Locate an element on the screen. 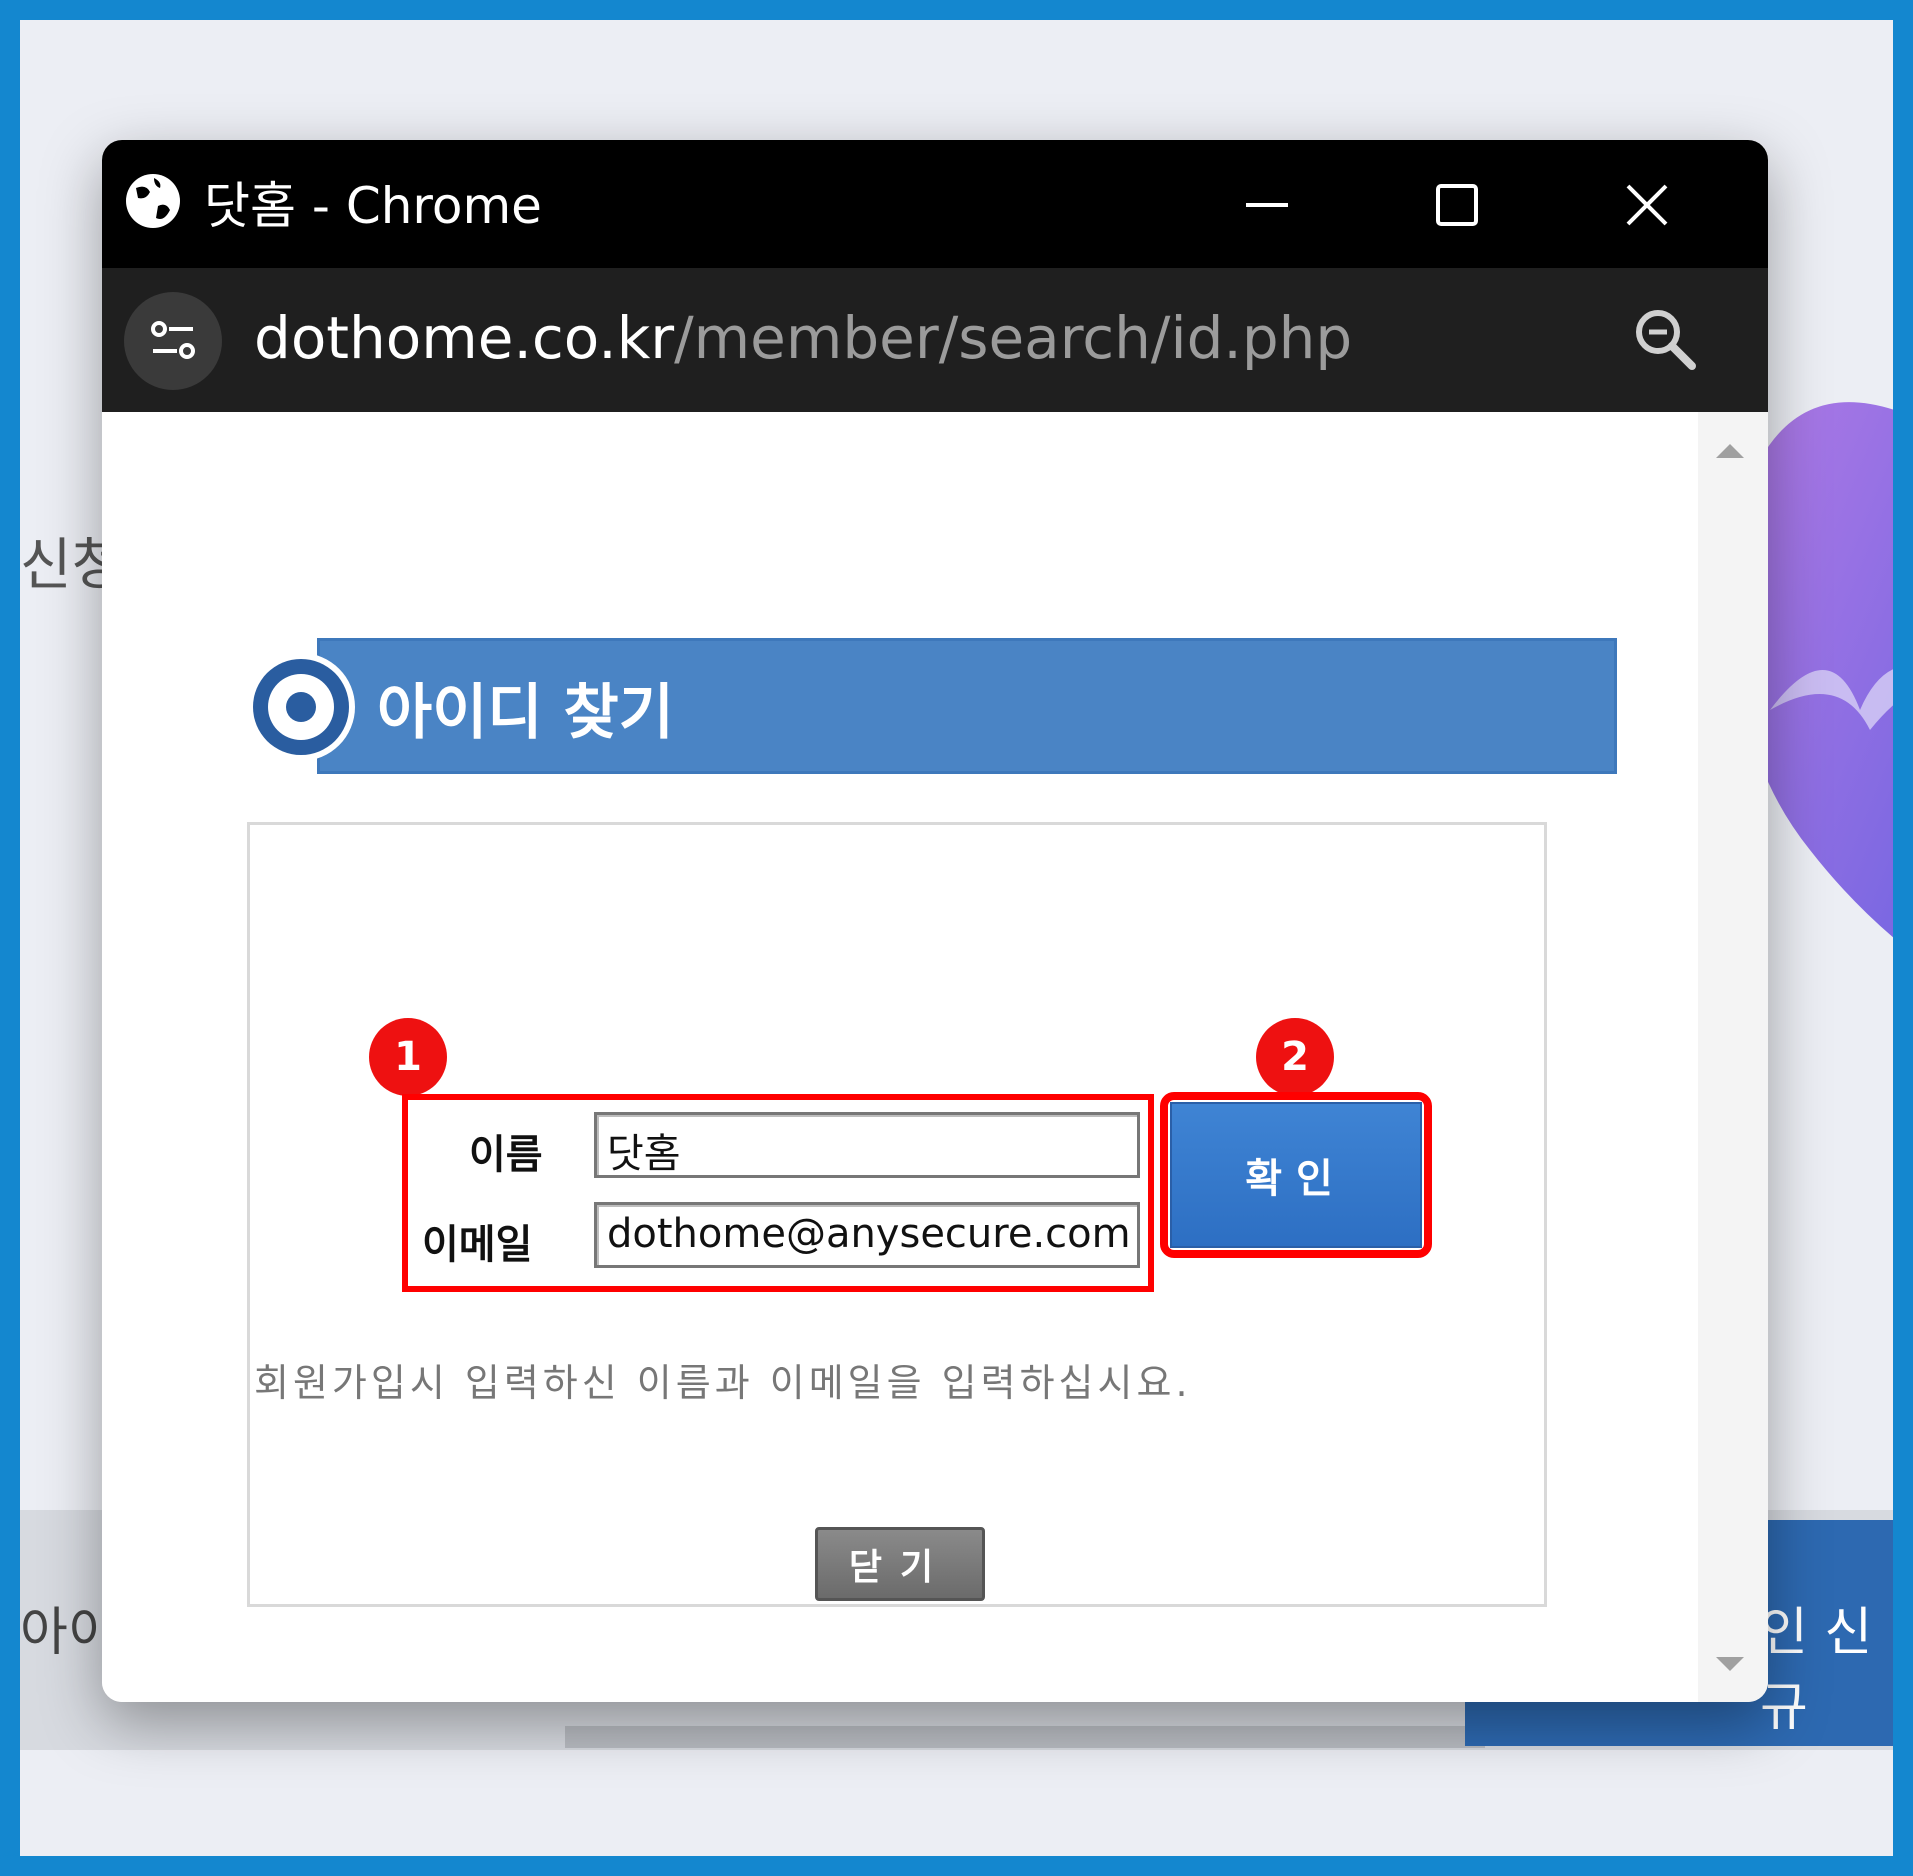 The height and width of the screenshot is (1876, 1913). email-label: 이메일 is located at coordinates (477, 1245).